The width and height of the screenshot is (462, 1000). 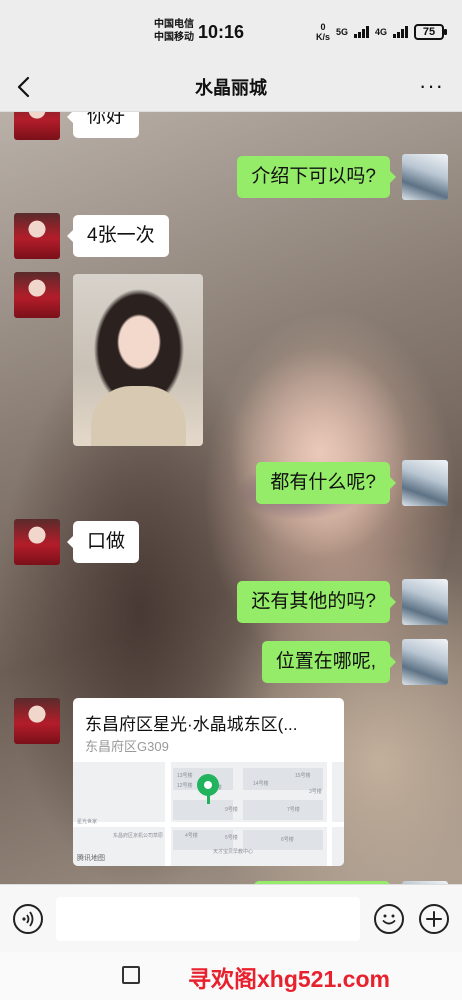 I want to click on message-bubble-outgoing: 位置在哪呢,, so click(x=329, y=662).